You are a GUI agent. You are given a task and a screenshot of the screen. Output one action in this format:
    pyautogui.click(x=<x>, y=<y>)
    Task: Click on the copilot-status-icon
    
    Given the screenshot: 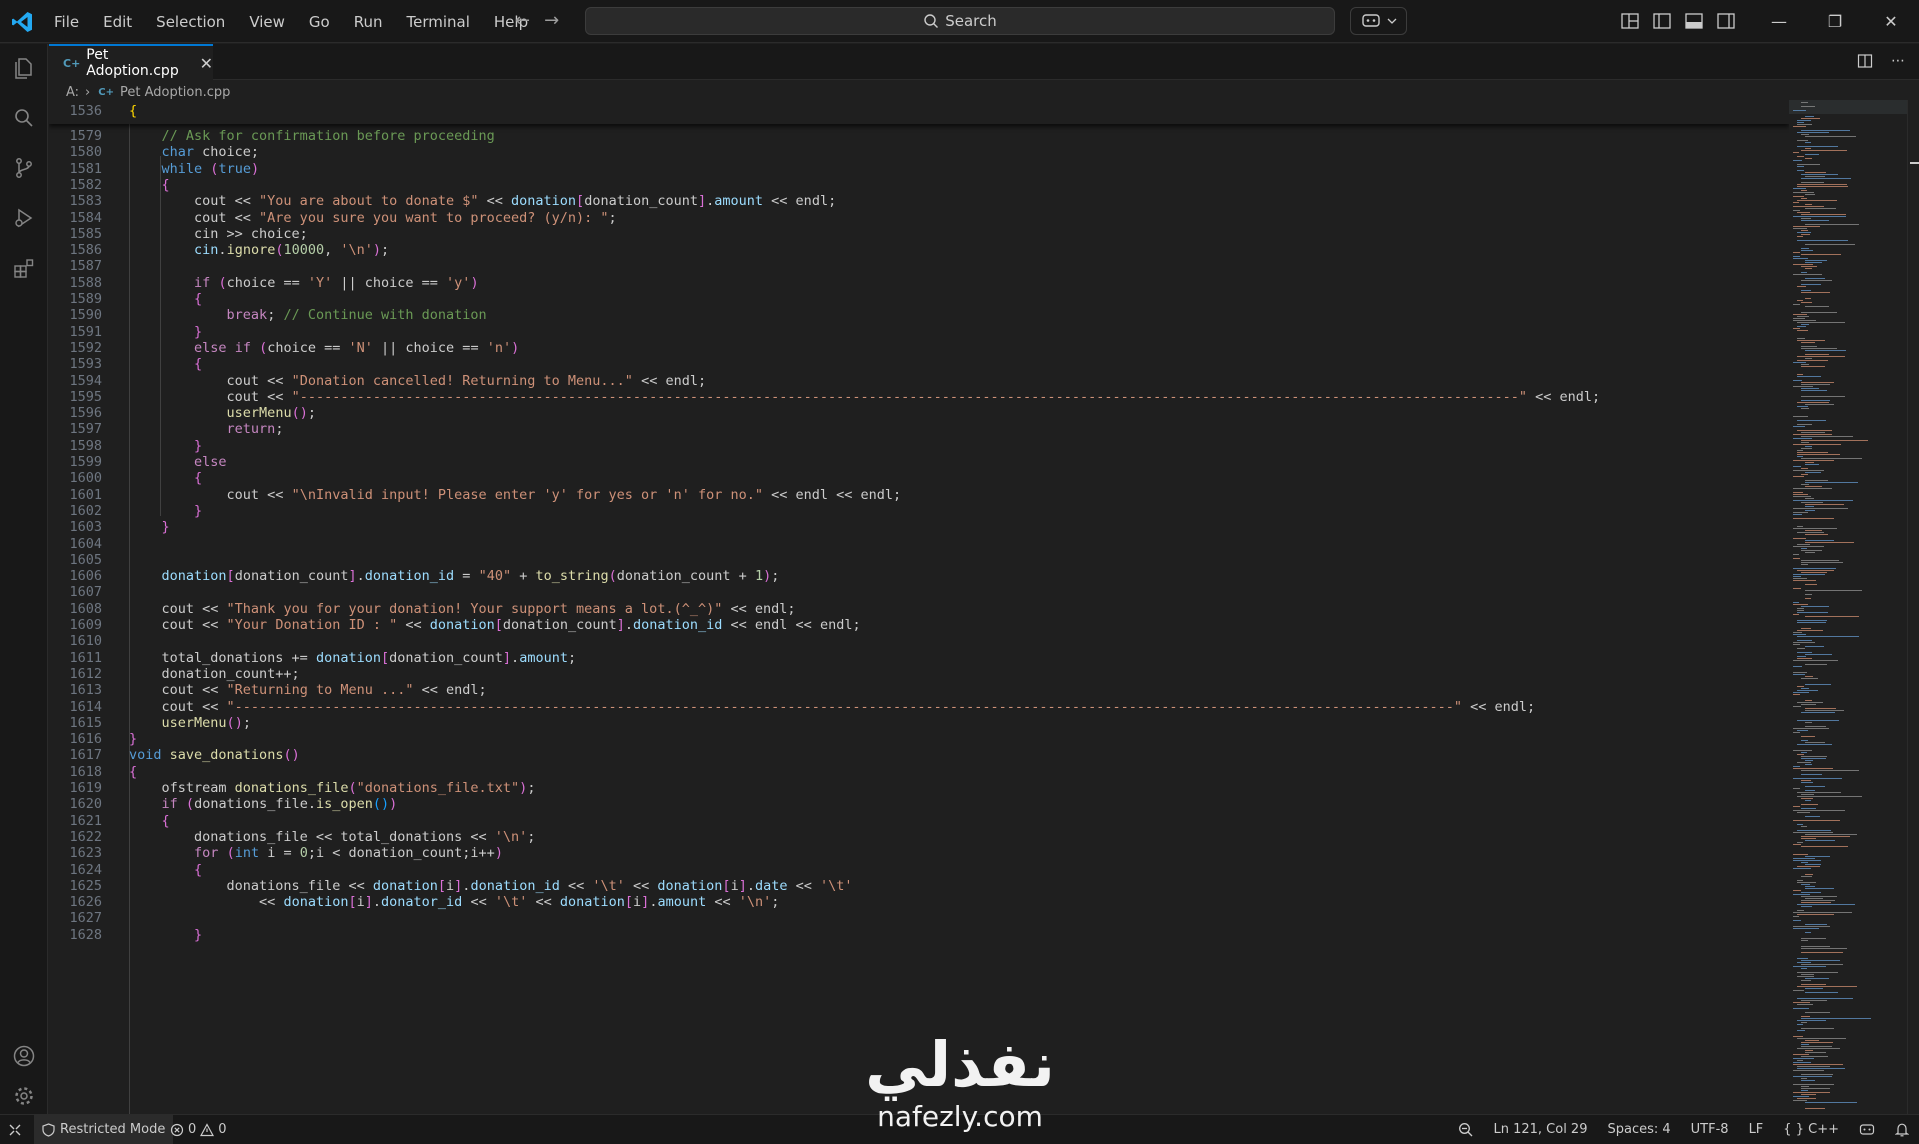 What is the action you would take?
    pyautogui.click(x=1867, y=1130)
    